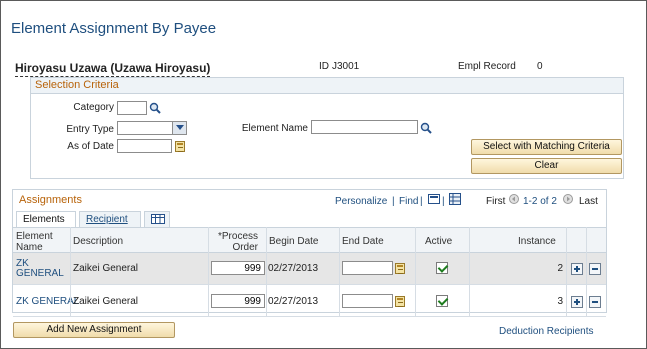  What do you see at coordinates (327, 86) in the screenshot?
I see `selection-criteria-title: Selection Criteria` at bounding box center [327, 86].